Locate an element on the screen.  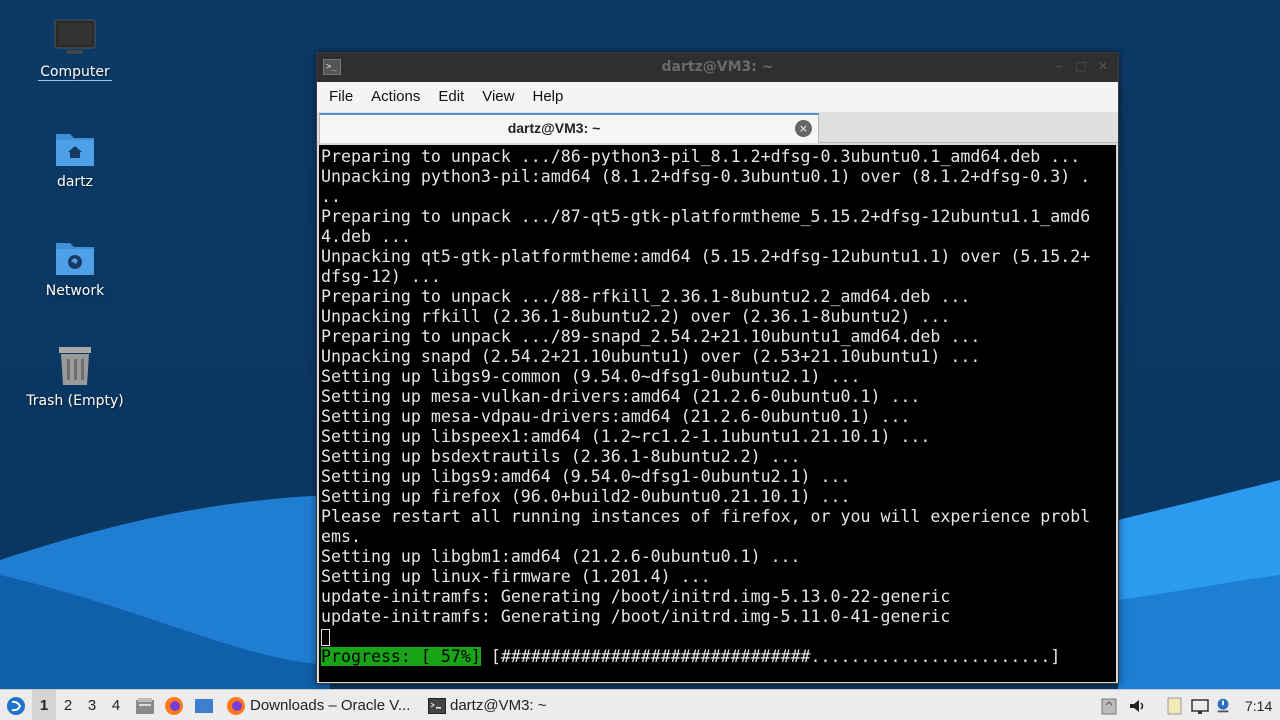
maximize-icon: □ is located at coordinates (1081, 66).